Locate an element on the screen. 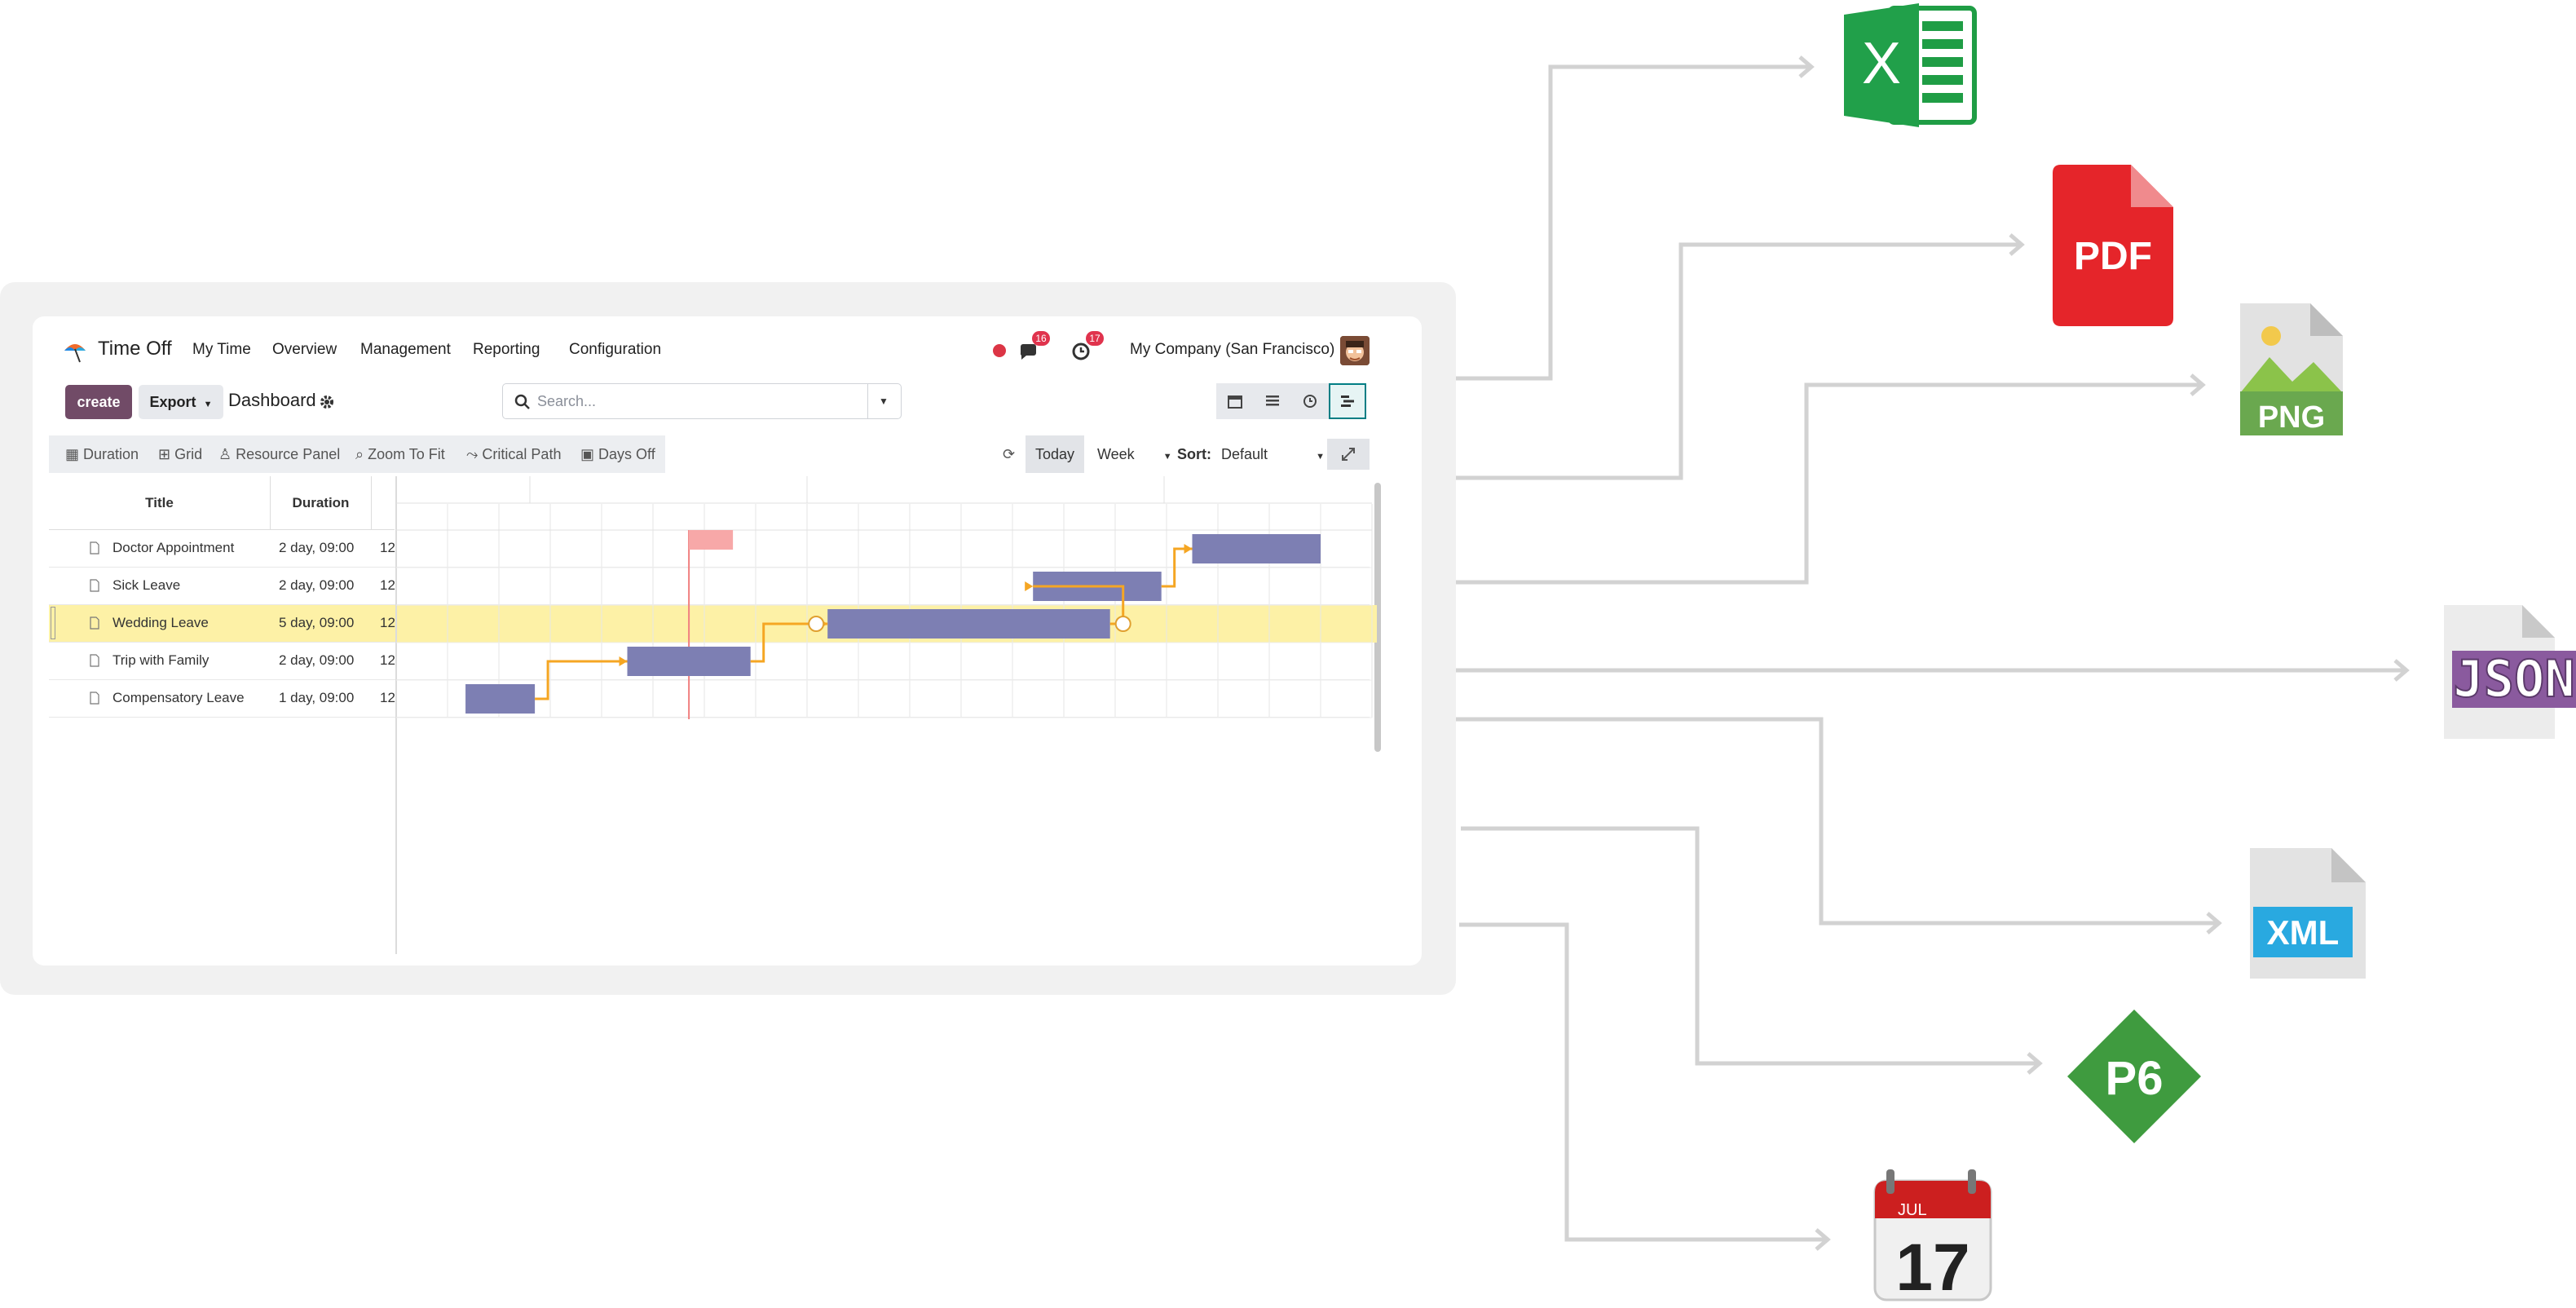 The image size is (2576, 1308). p6-icon-label: P6 is located at coordinates (2135, 1078).